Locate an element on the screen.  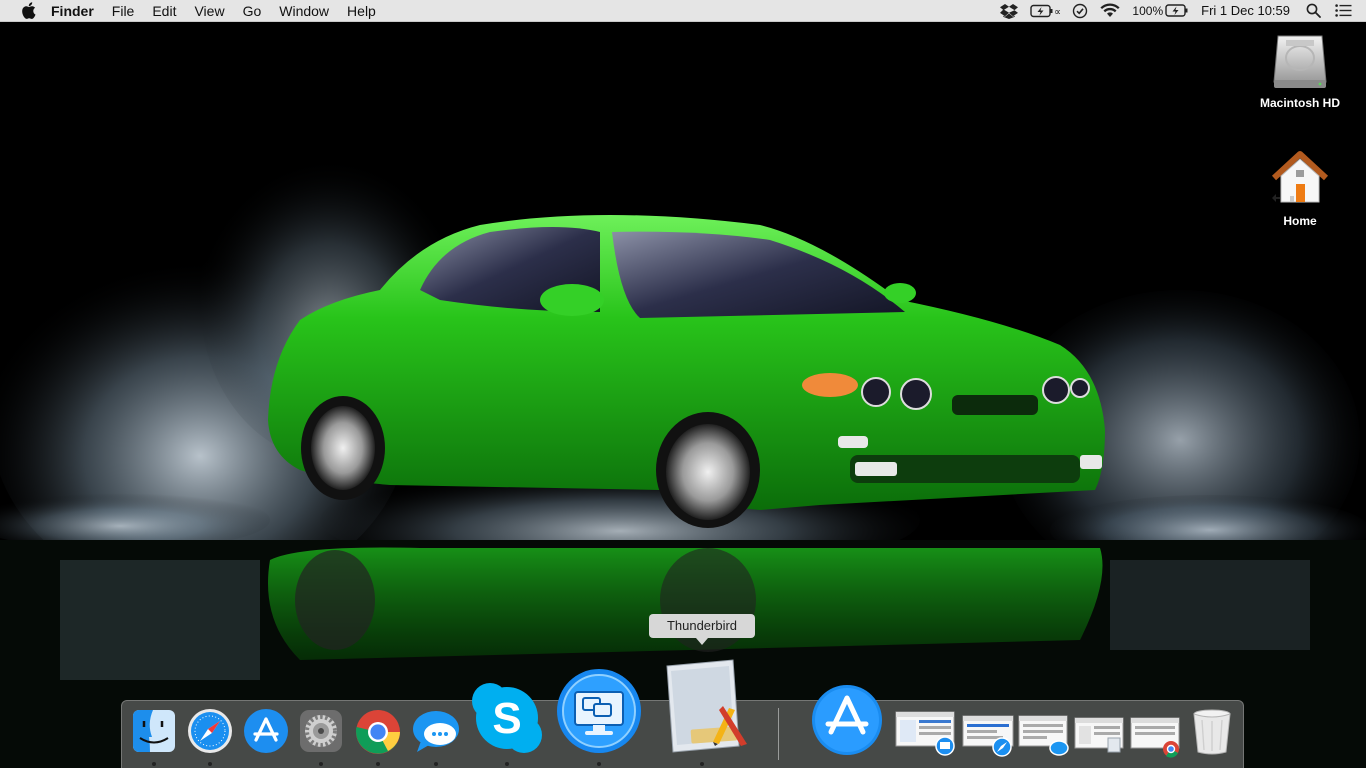
menu-window: Window is located at coordinates (304, 11).